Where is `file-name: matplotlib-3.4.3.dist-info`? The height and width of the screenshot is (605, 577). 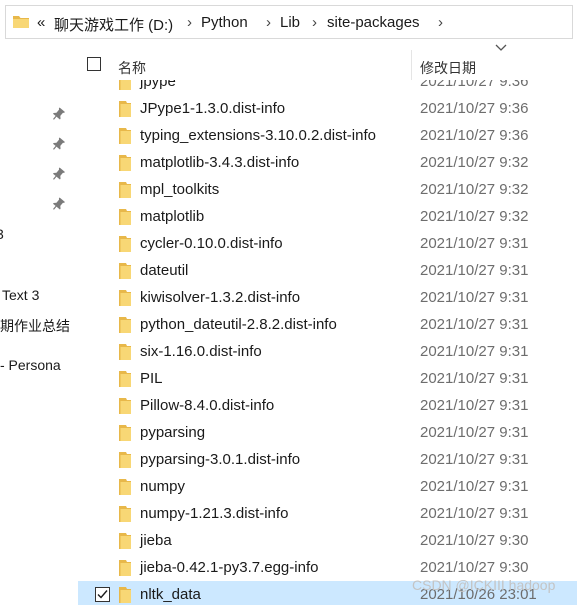
file-name: matplotlib-3.4.3.dist-info is located at coordinates (219, 162).